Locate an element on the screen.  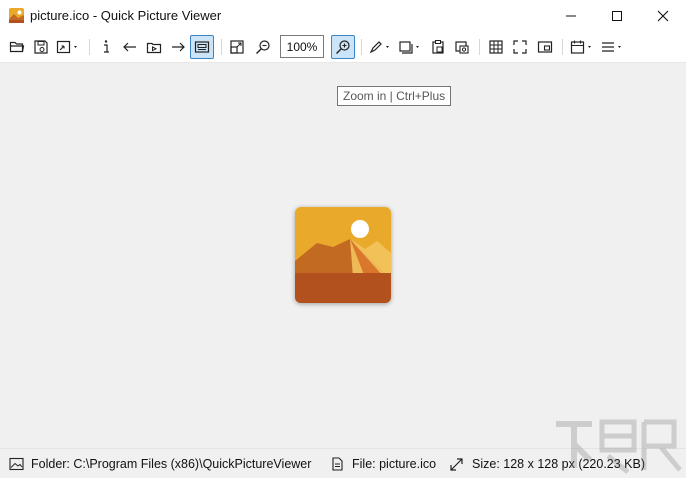
draw-button is located at coordinates (380, 47).